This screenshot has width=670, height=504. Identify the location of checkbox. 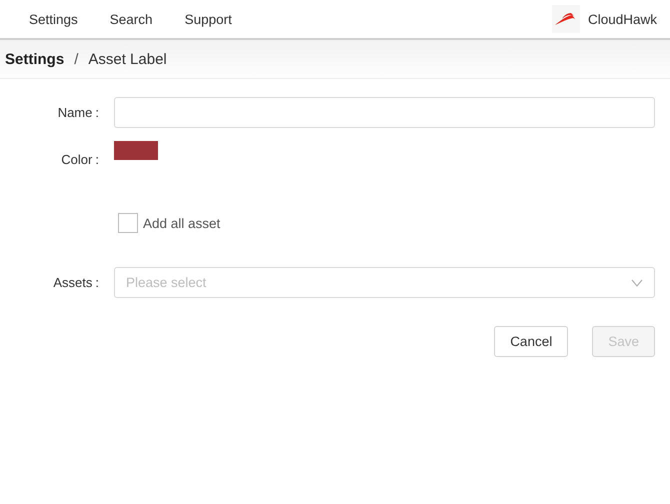
(128, 223).